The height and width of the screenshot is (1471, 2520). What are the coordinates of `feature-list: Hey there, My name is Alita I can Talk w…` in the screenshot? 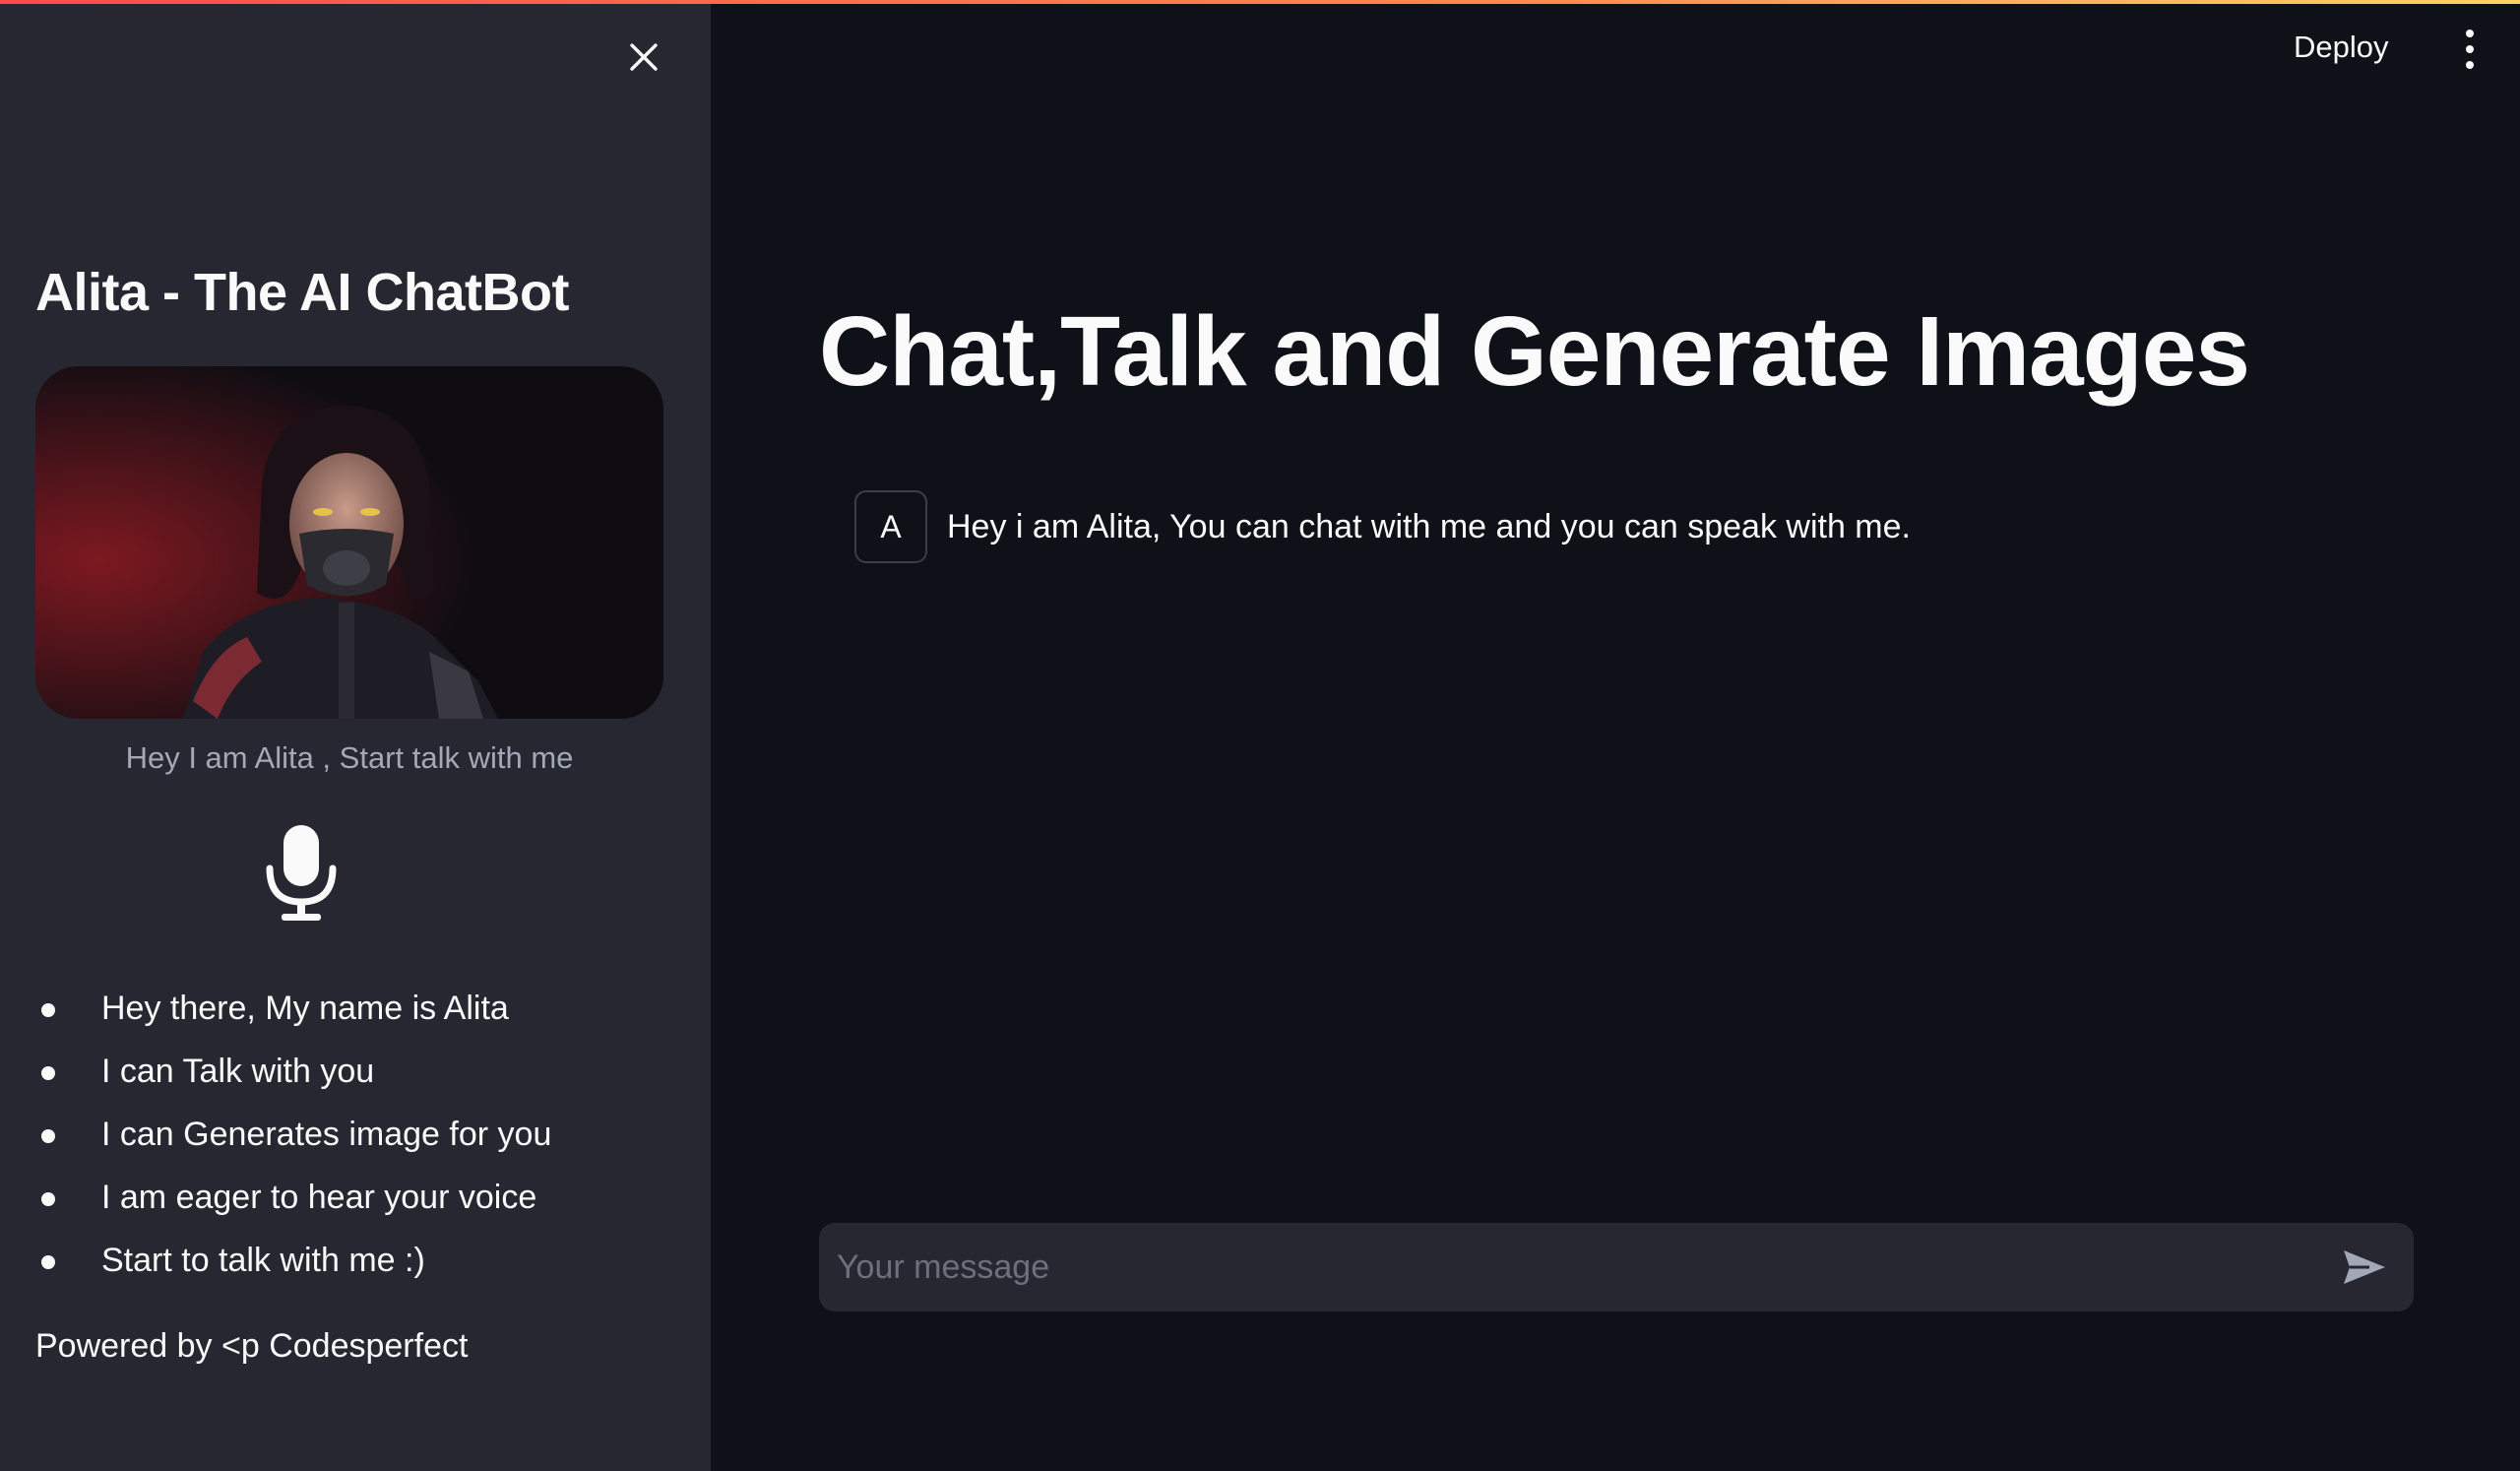 It's located at (293, 1138).